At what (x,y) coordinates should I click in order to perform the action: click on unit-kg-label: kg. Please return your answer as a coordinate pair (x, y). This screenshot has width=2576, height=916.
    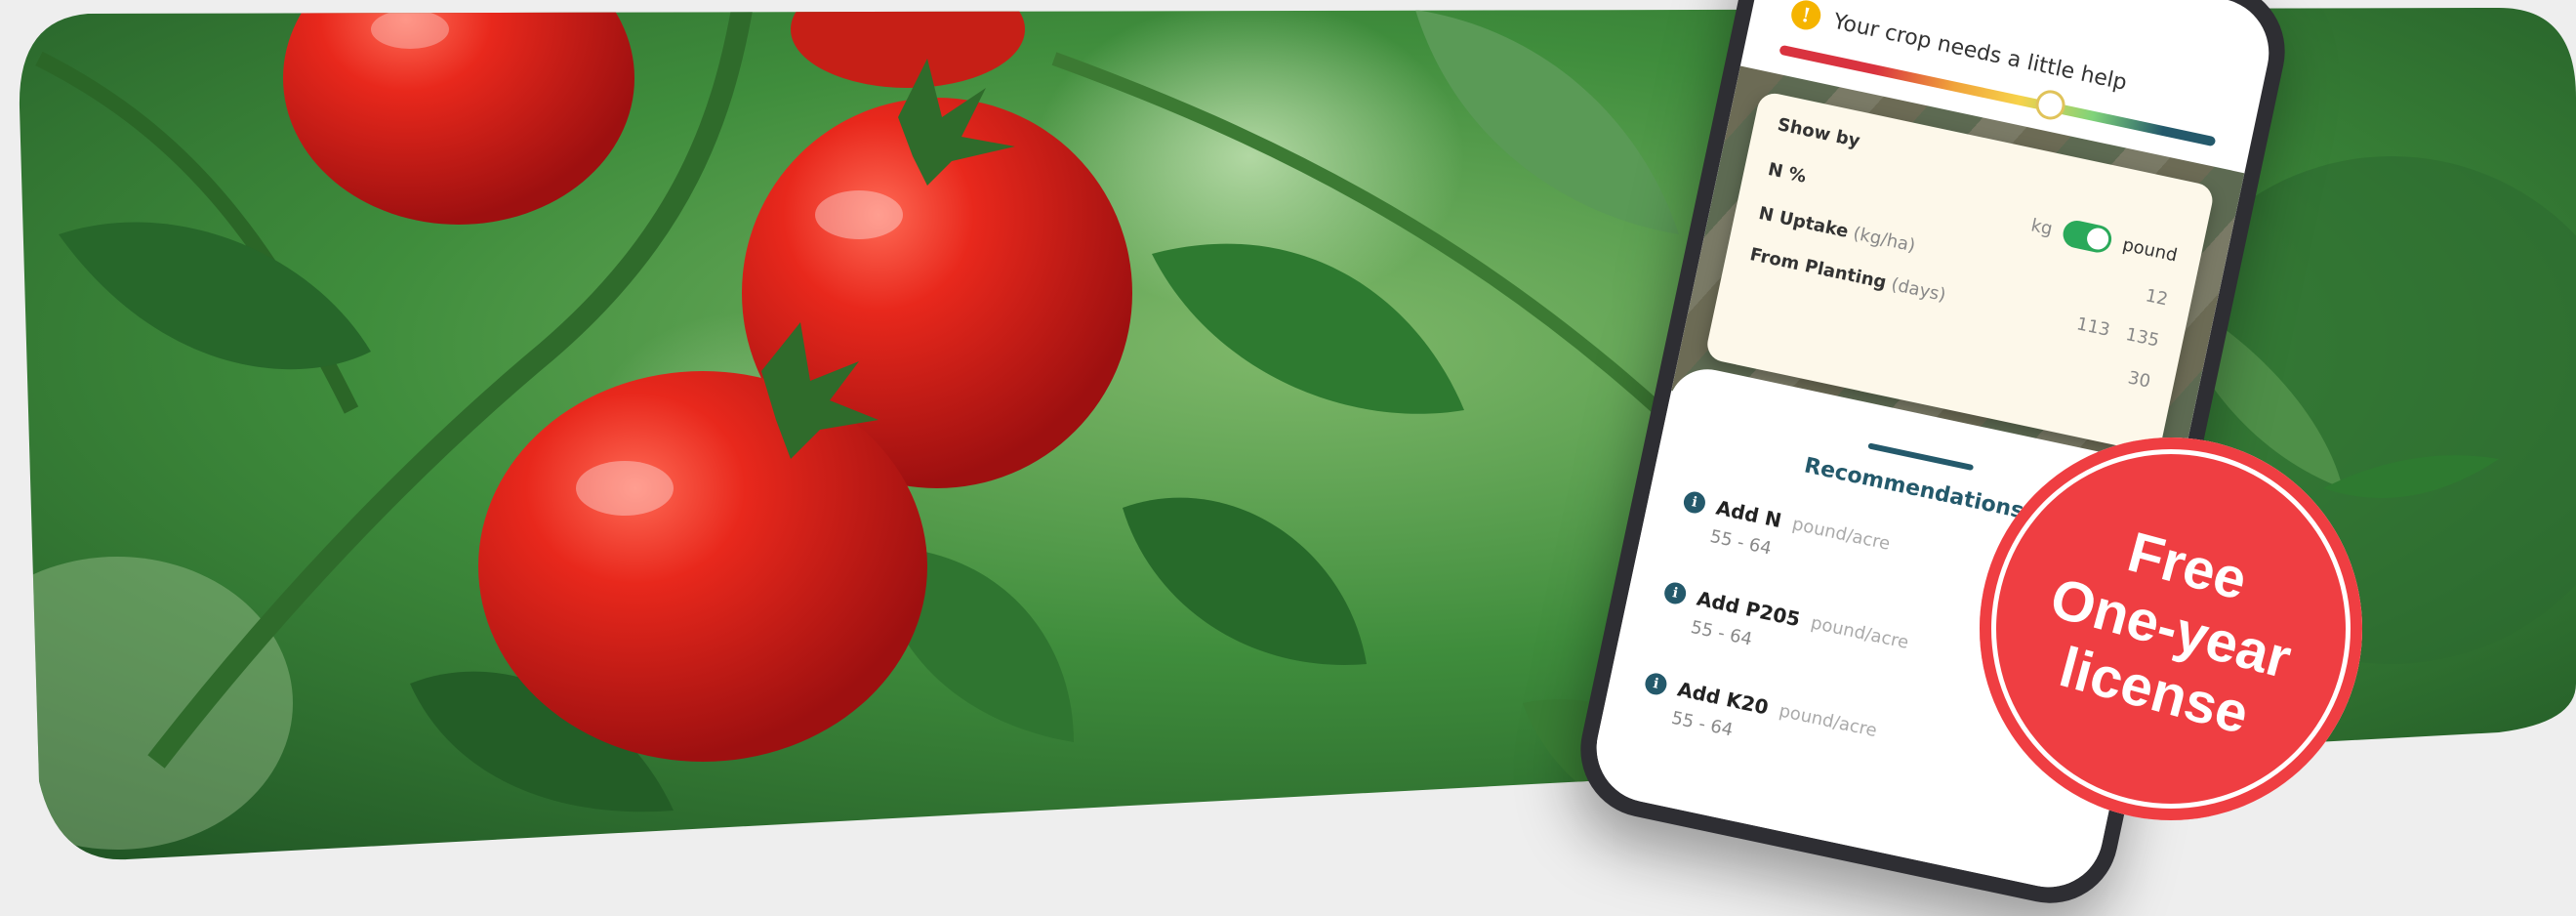
    Looking at the image, I should click on (2041, 226).